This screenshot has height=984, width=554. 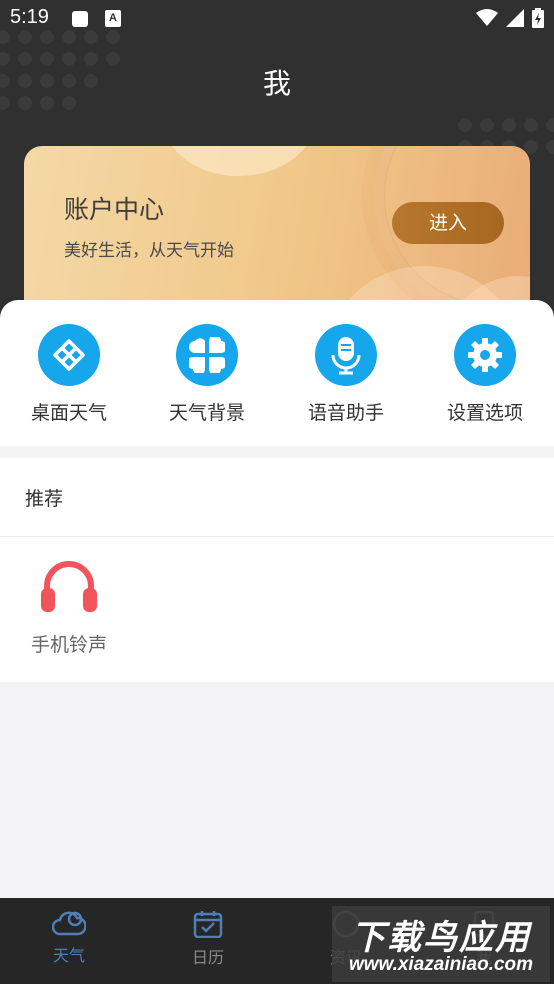 I want to click on feature-settings: 设置选项, so click(x=485, y=374).